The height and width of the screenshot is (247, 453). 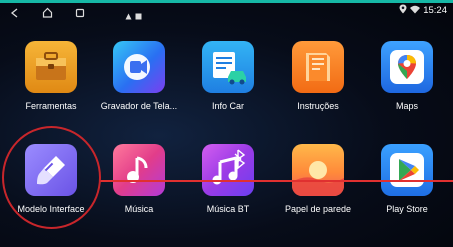 I want to click on image-icon, so click(x=138, y=16).